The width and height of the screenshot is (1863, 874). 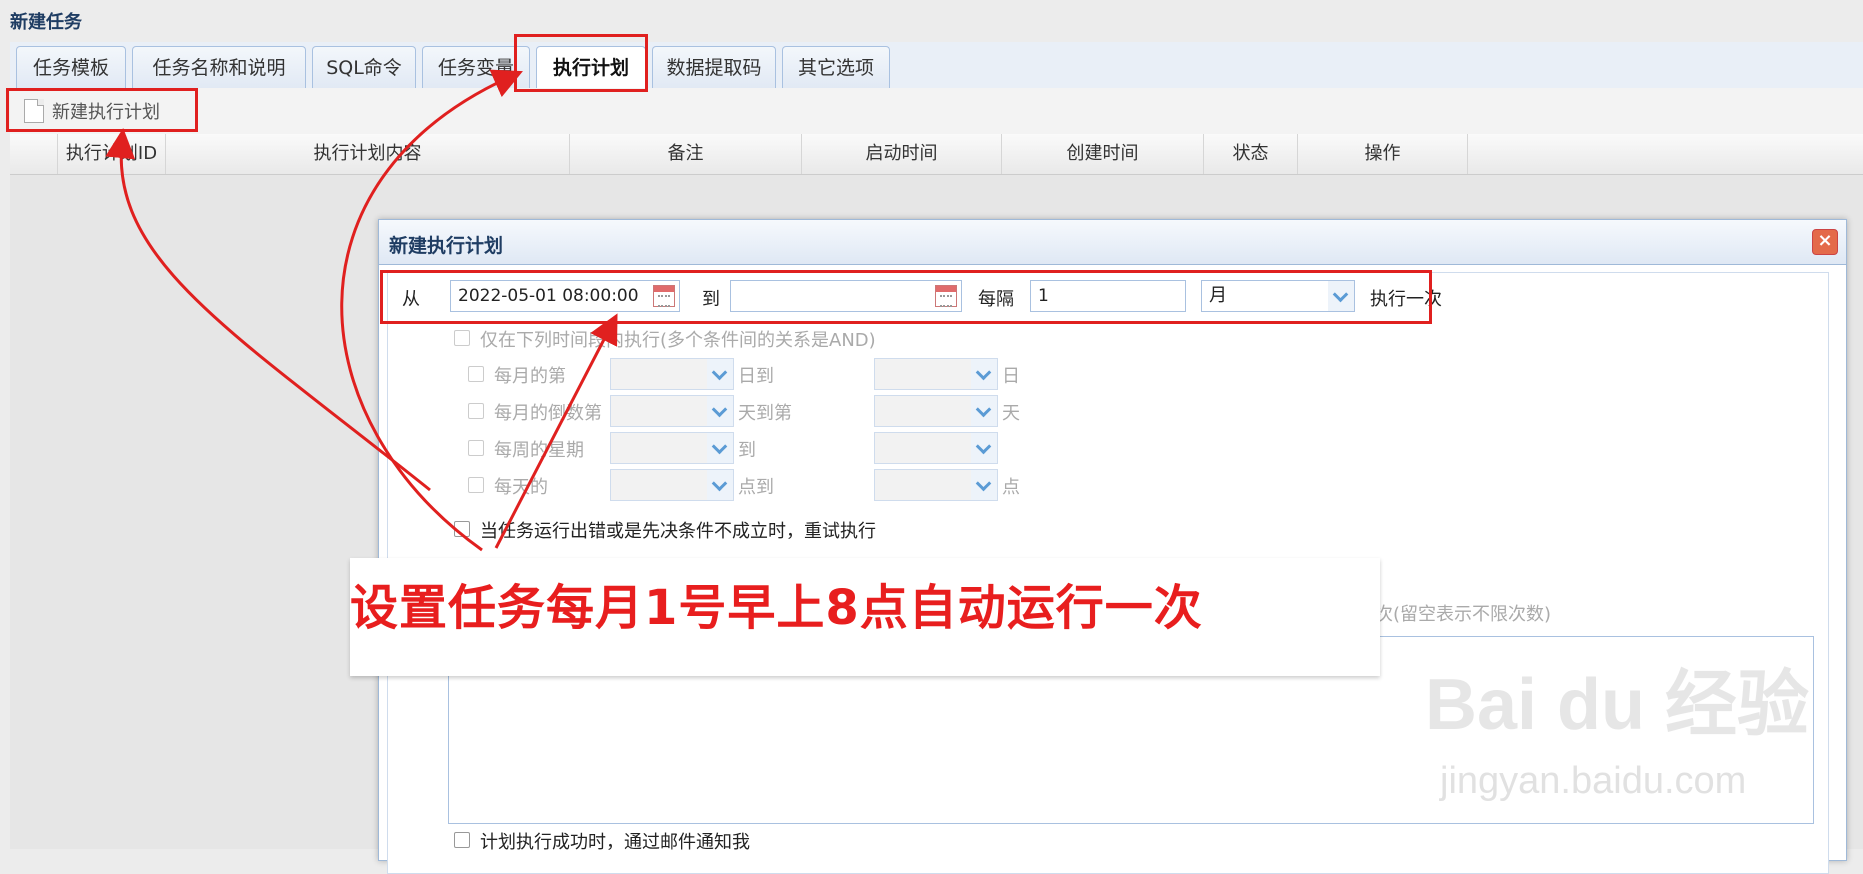 What do you see at coordinates (776, 608) in the screenshot?
I see `annotation-callout-text: 设置任务每月1号早上8点自动运行一次` at bounding box center [776, 608].